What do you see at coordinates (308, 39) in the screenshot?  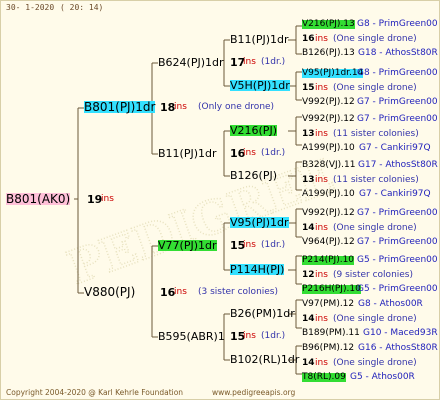 I see `gen4-mid-num: 16` at bounding box center [308, 39].